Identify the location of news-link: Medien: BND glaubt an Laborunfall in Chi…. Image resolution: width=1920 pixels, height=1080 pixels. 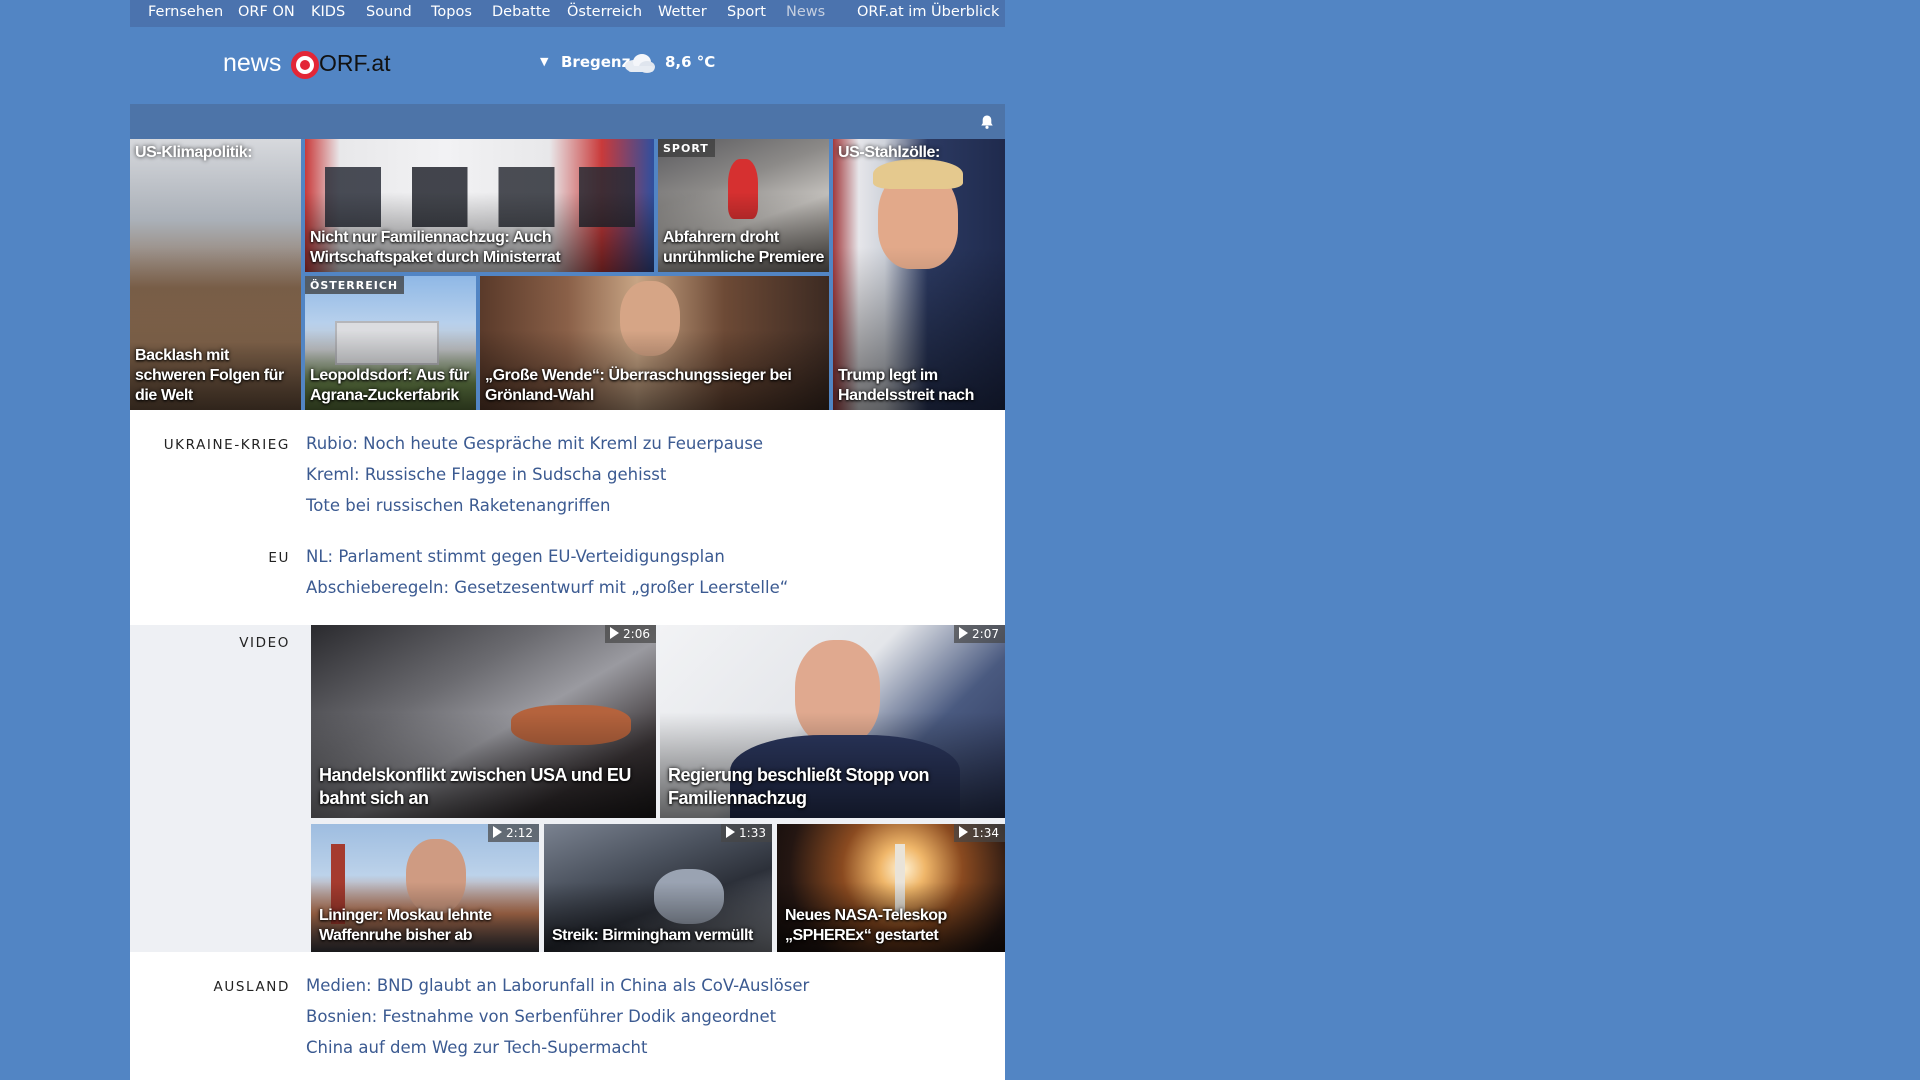
(557, 985).